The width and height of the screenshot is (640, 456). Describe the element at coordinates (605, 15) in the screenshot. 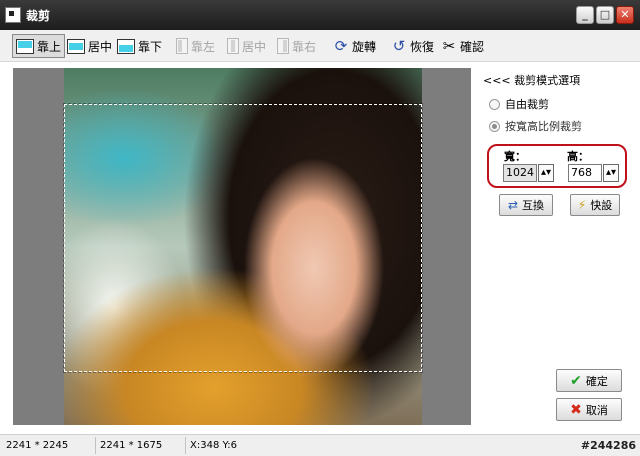

I see `maximize-button: □` at that location.